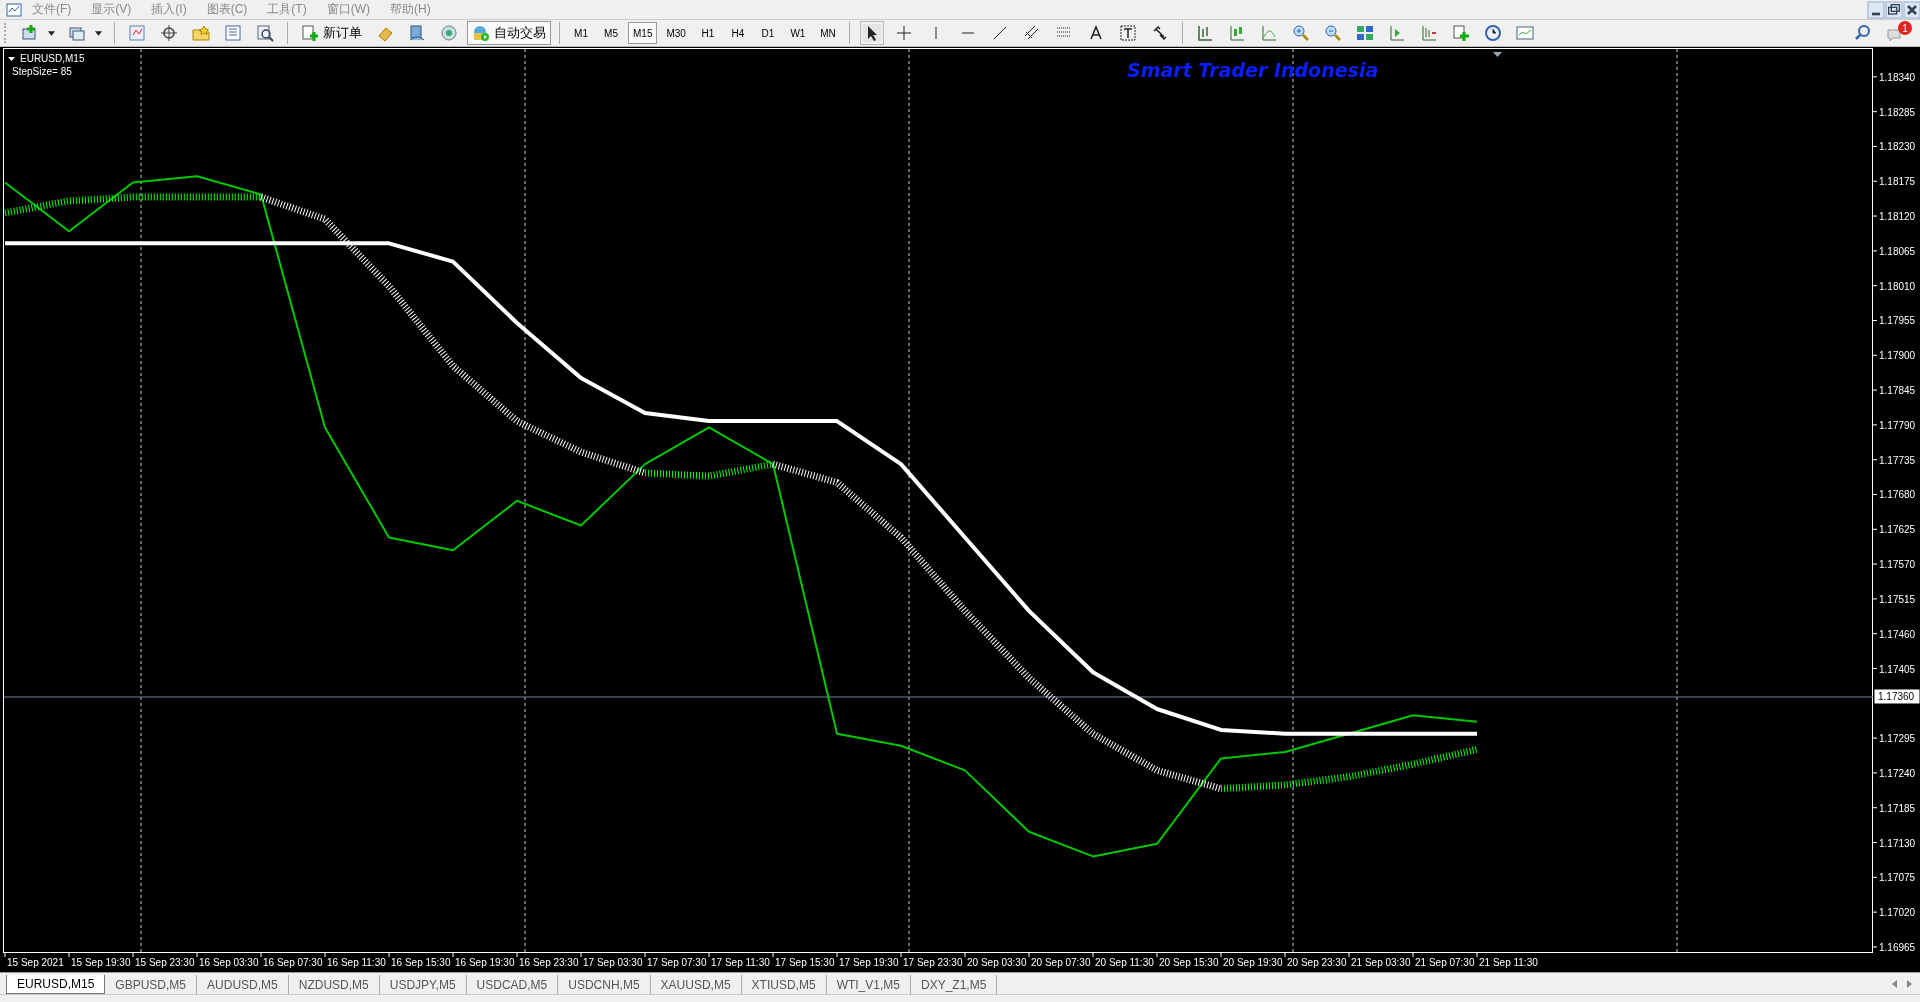 This screenshot has height=1002, width=1920. What do you see at coordinates (676, 33) in the screenshot?
I see `timeframe-button: M30` at bounding box center [676, 33].